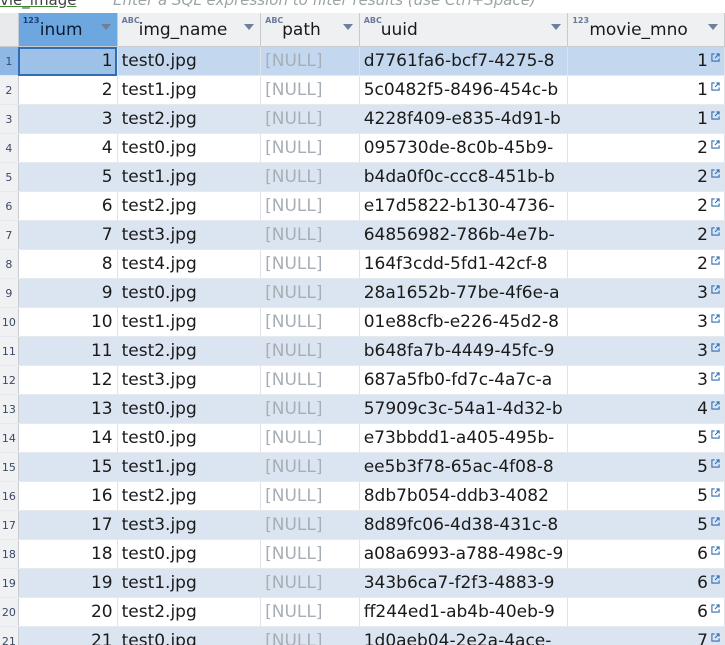 This screenshot has height=645, width=725. I want to click on row-number: 20, so click(9, 612).